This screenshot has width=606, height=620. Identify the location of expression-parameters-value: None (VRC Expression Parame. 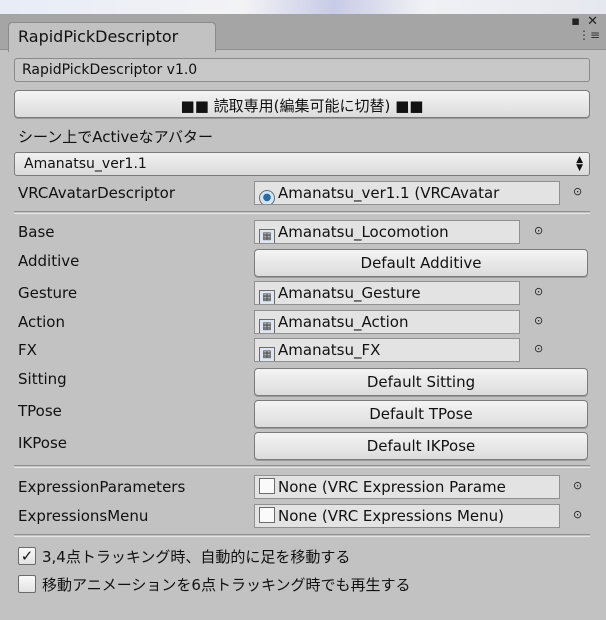
(392, 487).